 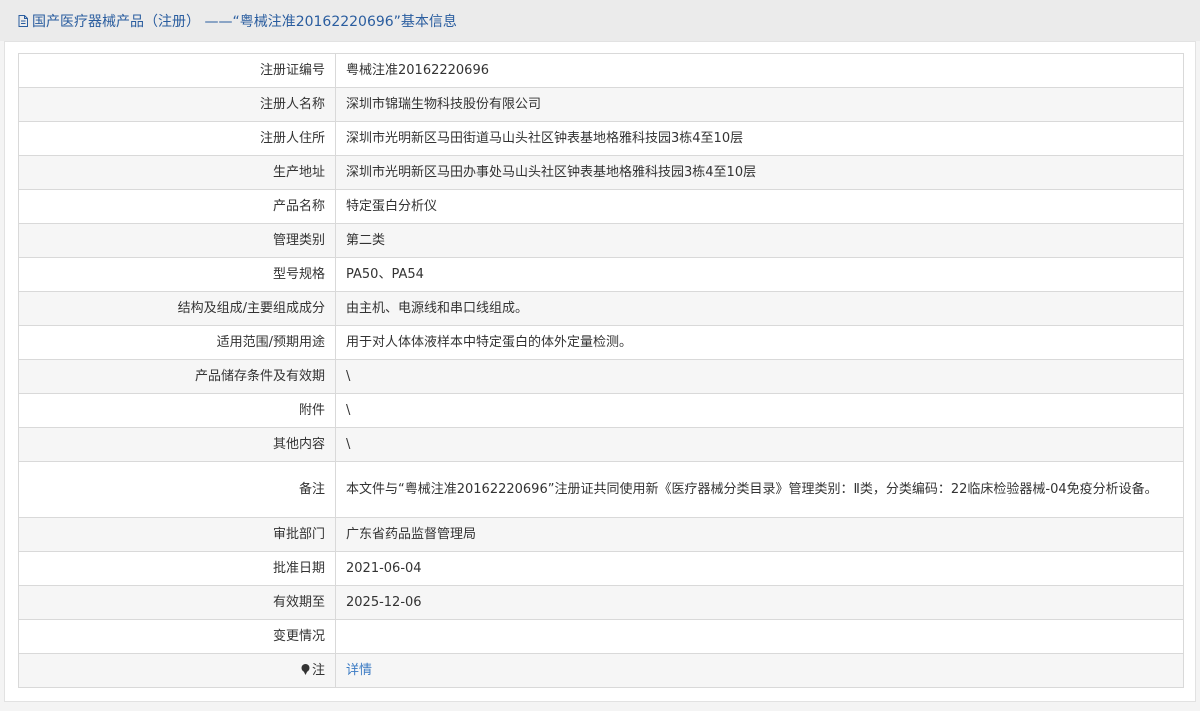 I want to click on table-row: 有效期至 2025-12-06, so click(x=601, y=602).